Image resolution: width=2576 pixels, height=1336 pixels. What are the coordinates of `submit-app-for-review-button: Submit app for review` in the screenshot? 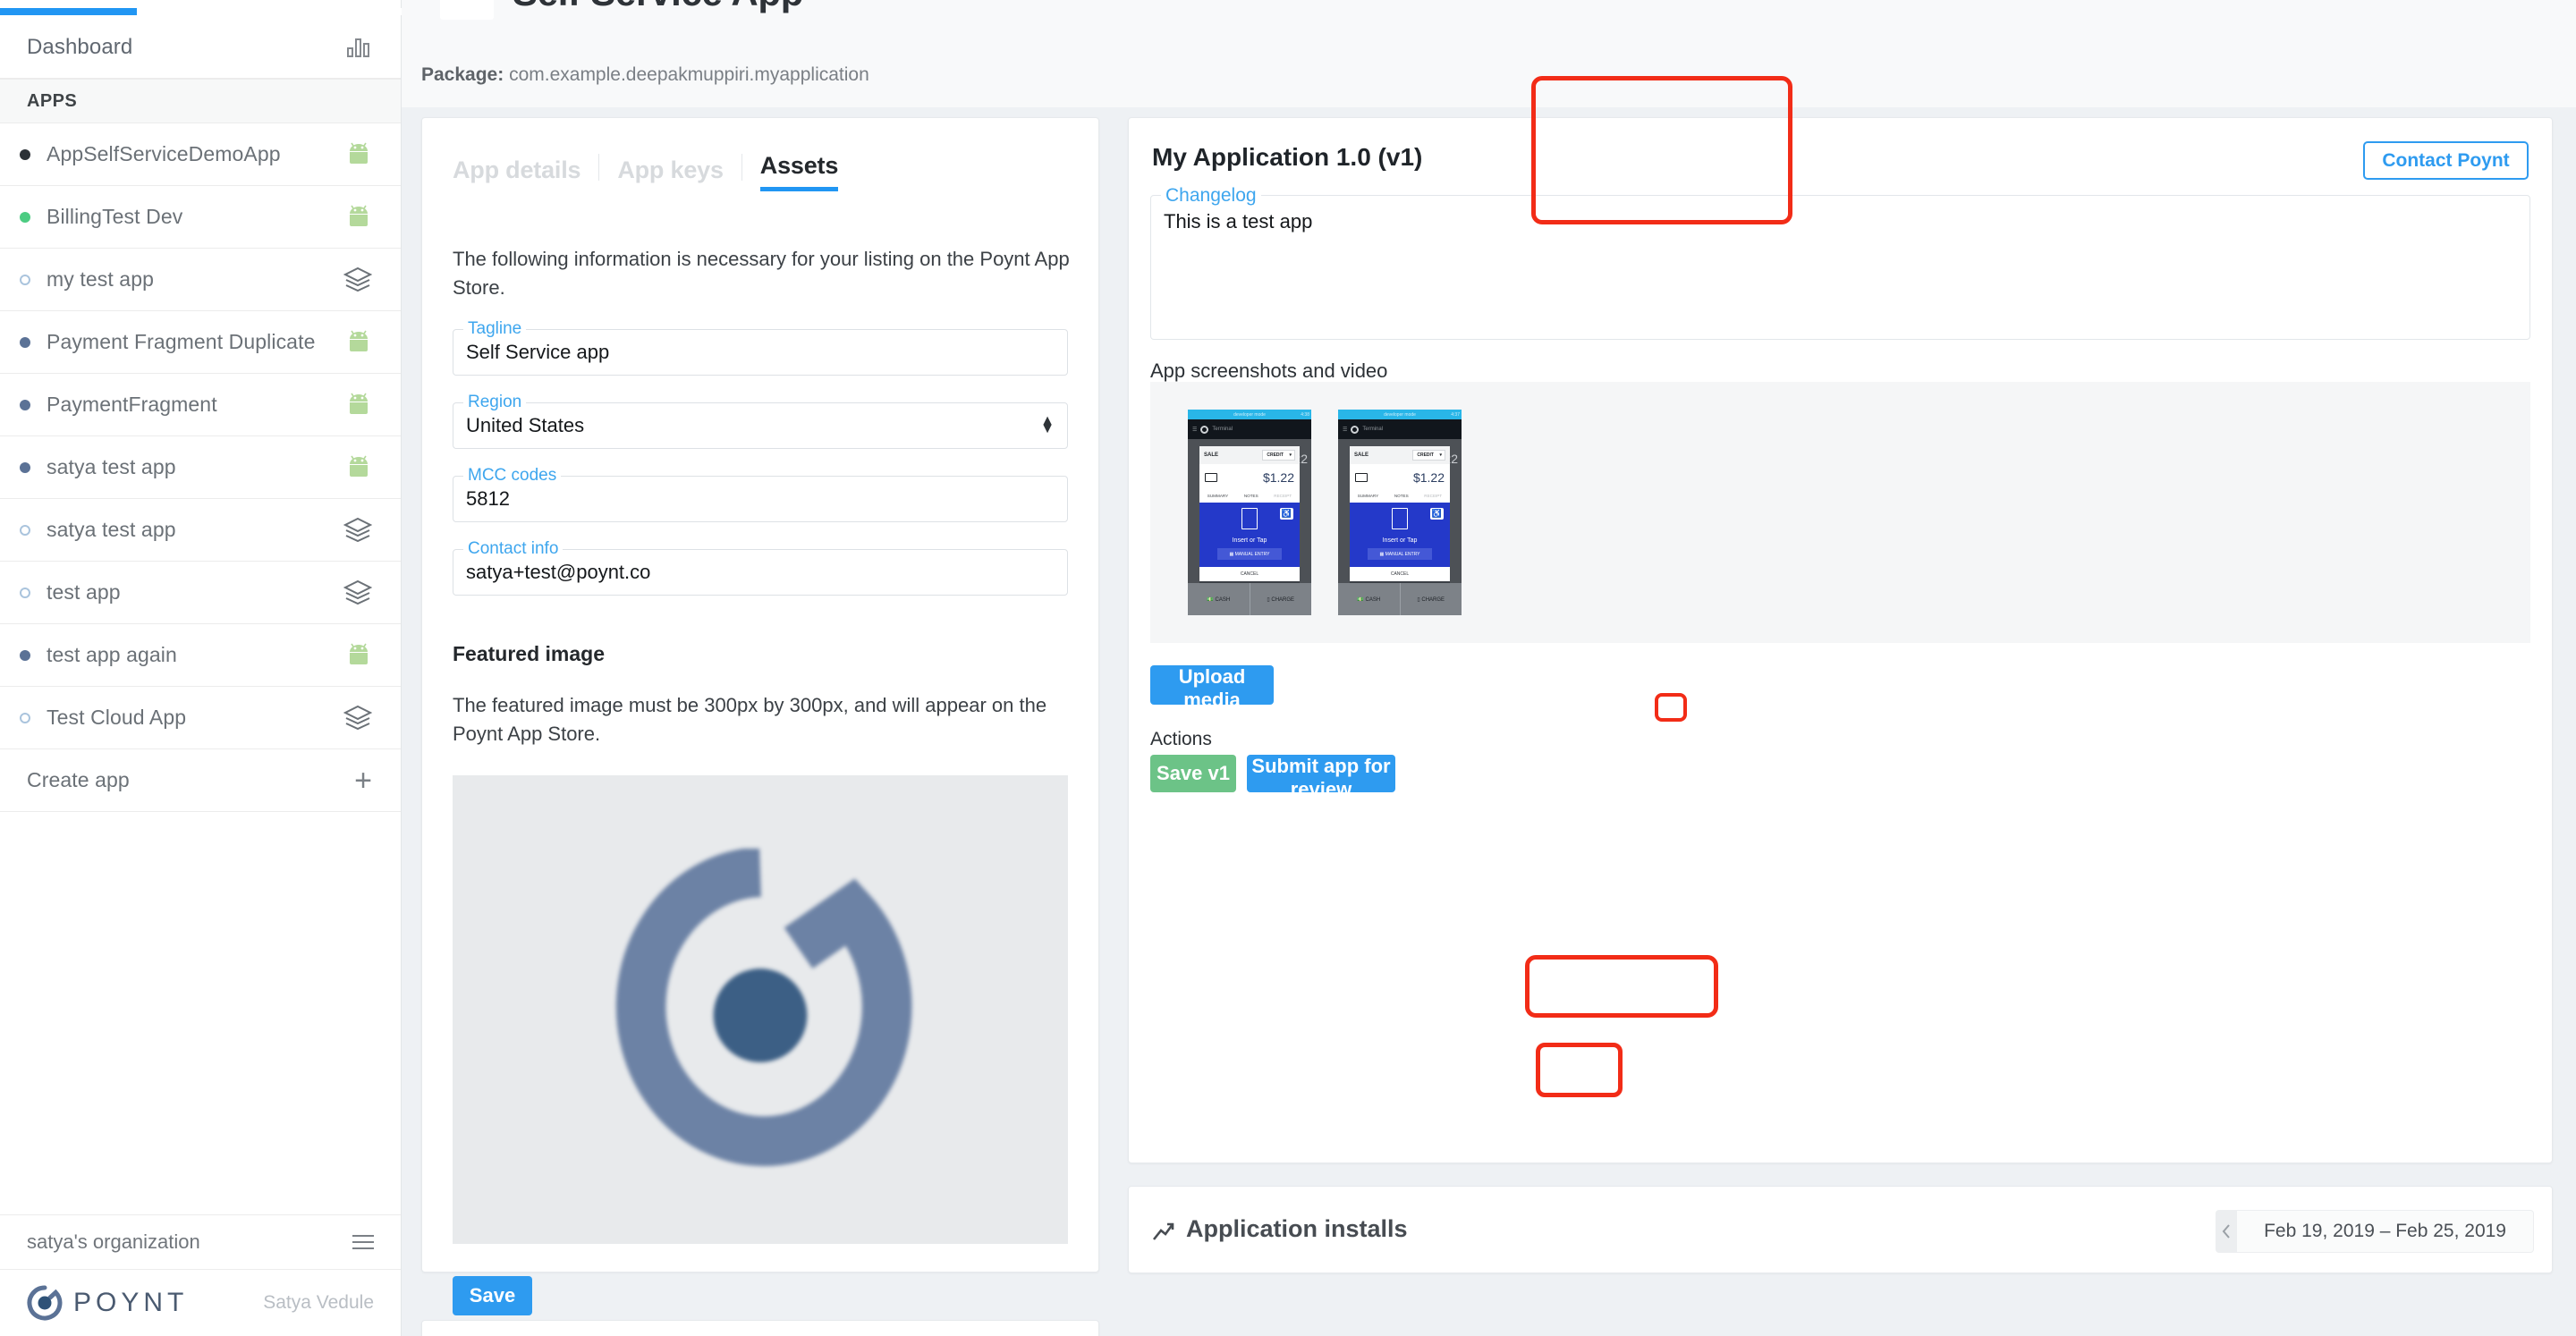 It's located at (1321, 778).